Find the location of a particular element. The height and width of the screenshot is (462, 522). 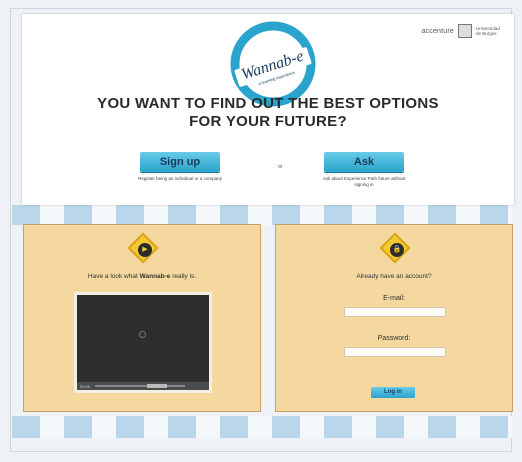

email-label: E-mail: is located at coordinates (394, 298).